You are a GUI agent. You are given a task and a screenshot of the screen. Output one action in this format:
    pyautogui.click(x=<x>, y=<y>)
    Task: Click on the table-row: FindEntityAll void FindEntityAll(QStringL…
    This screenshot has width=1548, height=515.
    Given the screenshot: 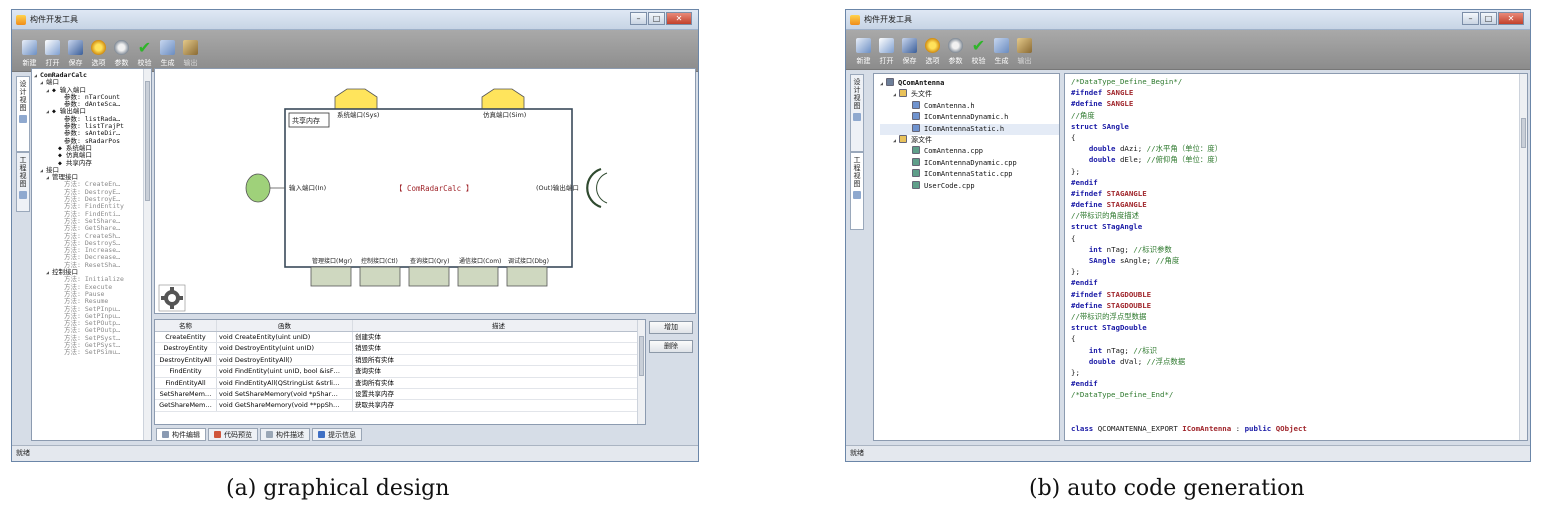 What is the action you would take?
    pyautogui.click(x=400, y=383)
    